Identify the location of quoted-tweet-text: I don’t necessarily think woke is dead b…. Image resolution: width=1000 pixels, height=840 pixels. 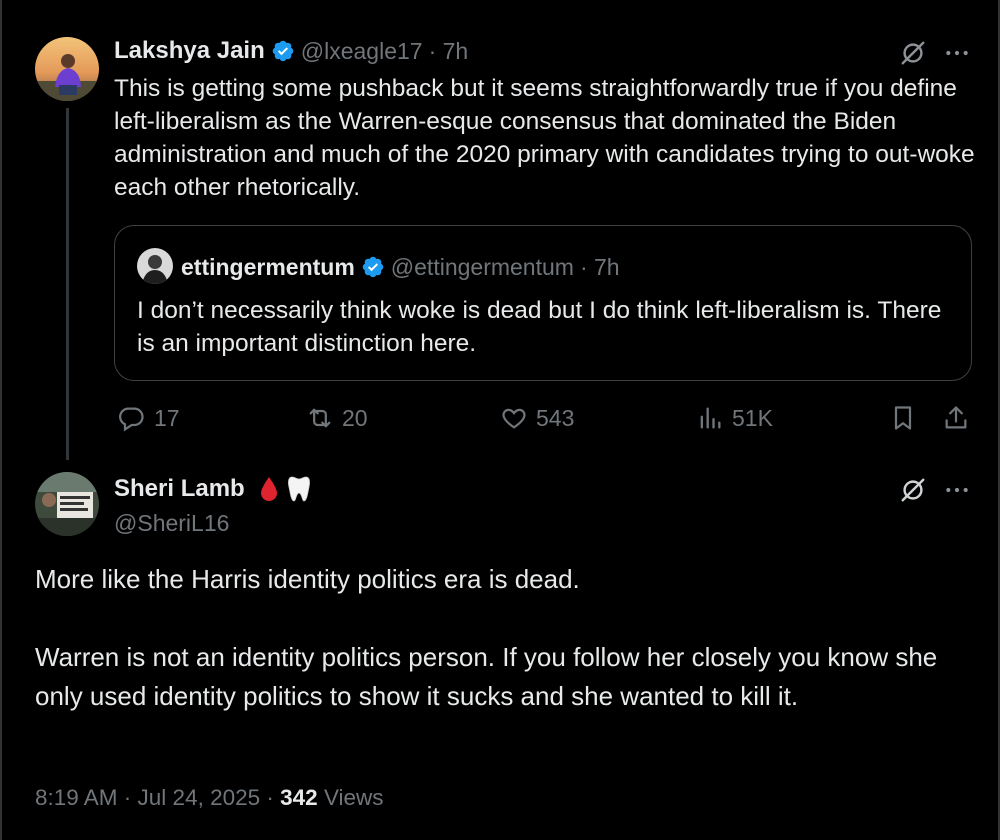
(539, 327).